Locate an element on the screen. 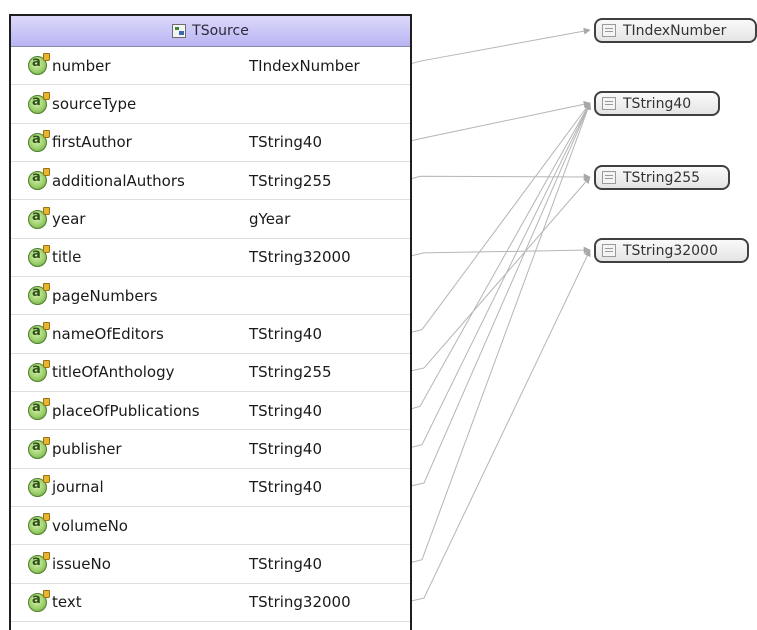 The height and width of the screenshot is (630, 757). attribute-row-text: text TString32000 is located at coordinates (210, 603).